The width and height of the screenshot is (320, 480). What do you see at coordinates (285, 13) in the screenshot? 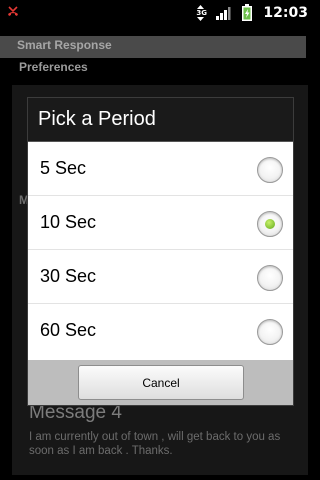
I see `clock: 12:03` at bounding box center [285, 13].